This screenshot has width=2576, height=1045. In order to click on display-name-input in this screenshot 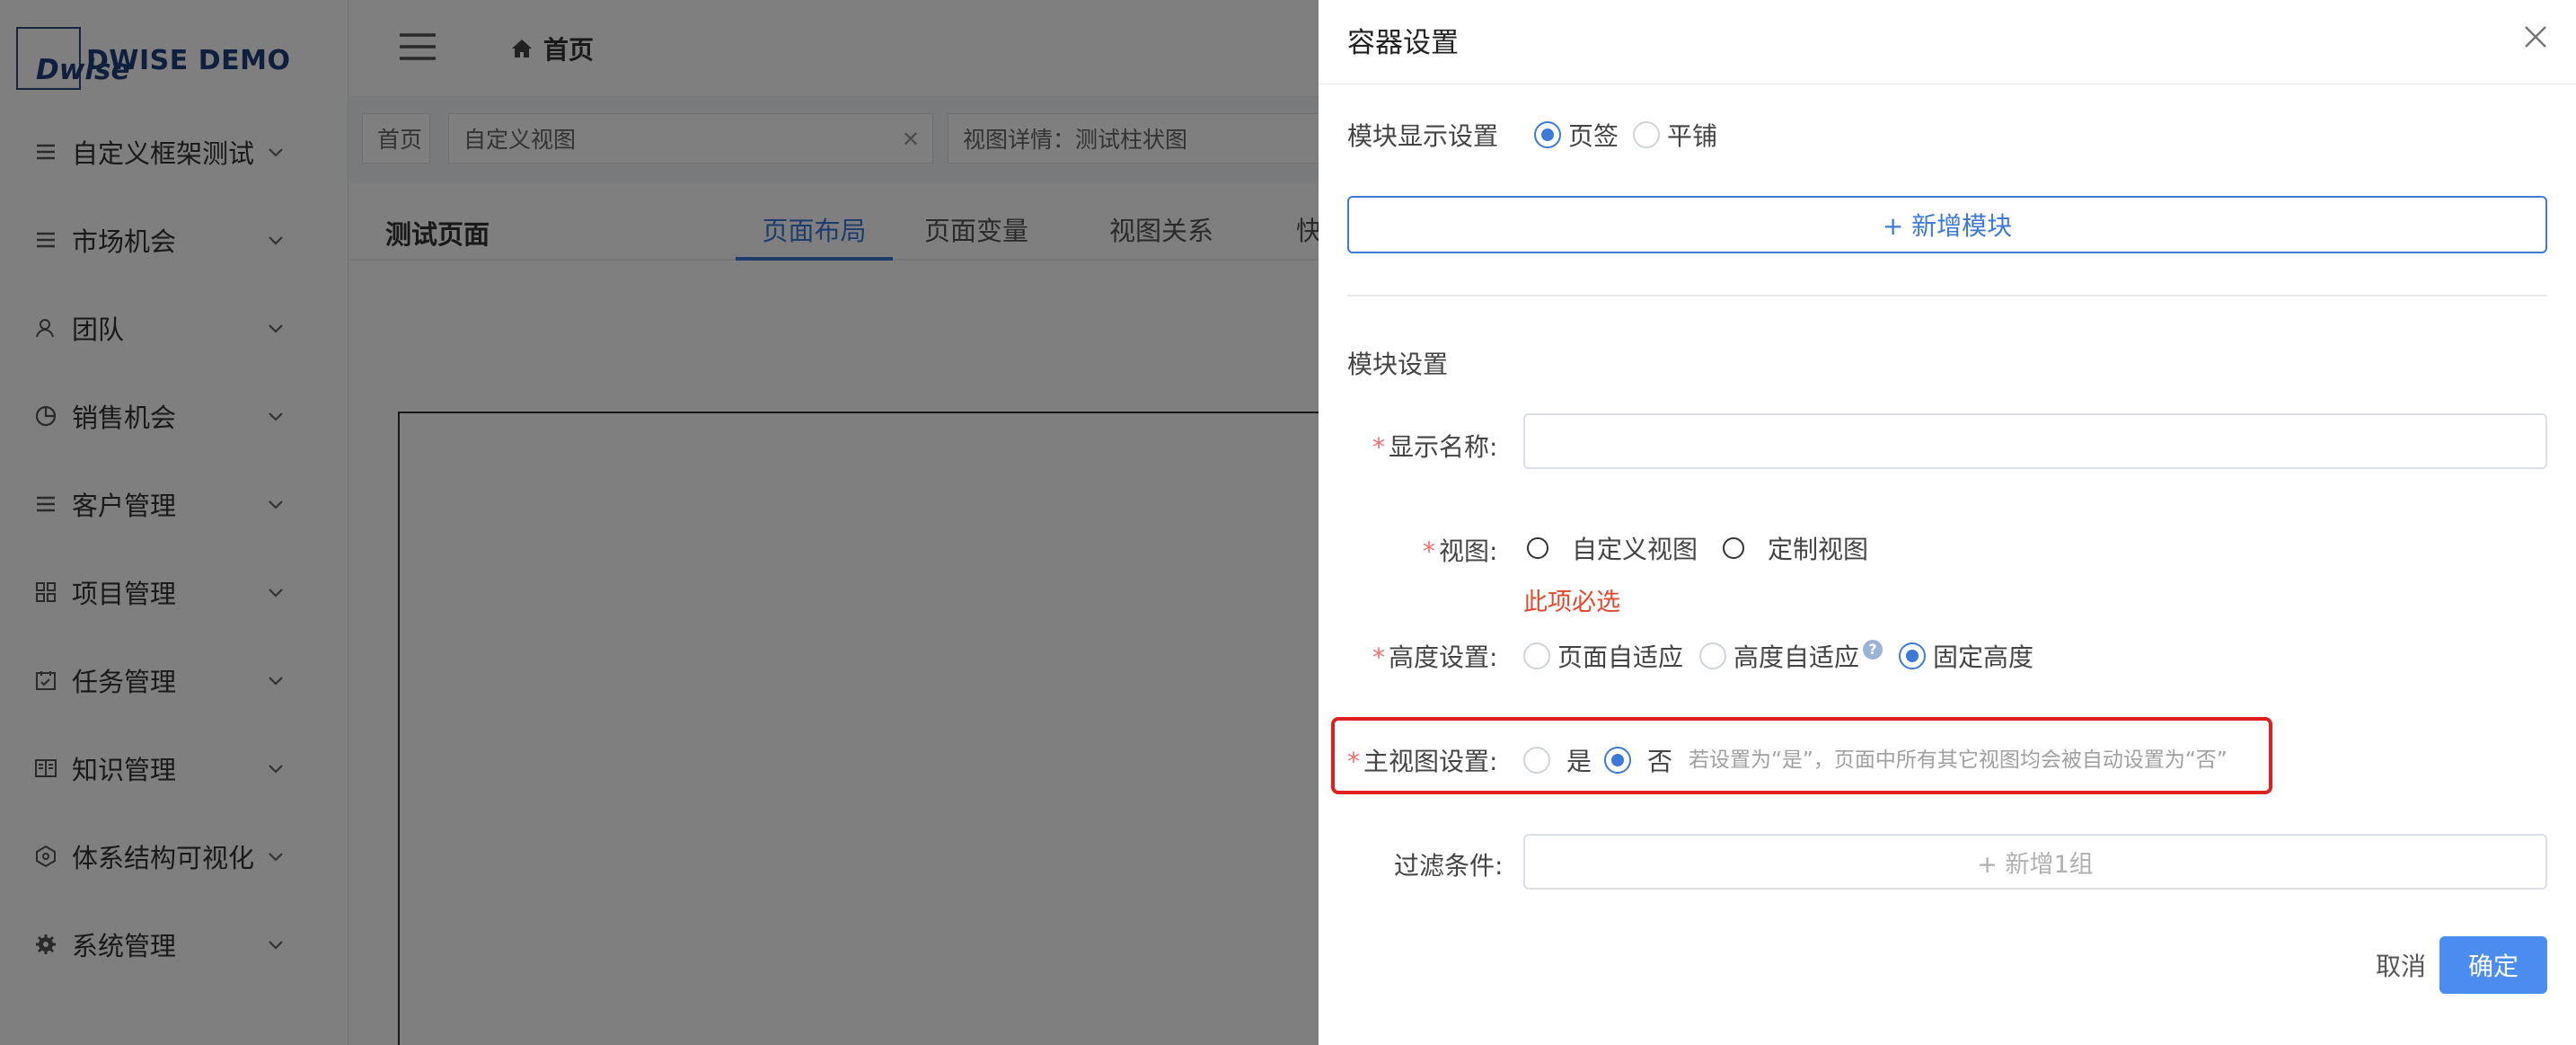, I will do `click(2035, 441)`.